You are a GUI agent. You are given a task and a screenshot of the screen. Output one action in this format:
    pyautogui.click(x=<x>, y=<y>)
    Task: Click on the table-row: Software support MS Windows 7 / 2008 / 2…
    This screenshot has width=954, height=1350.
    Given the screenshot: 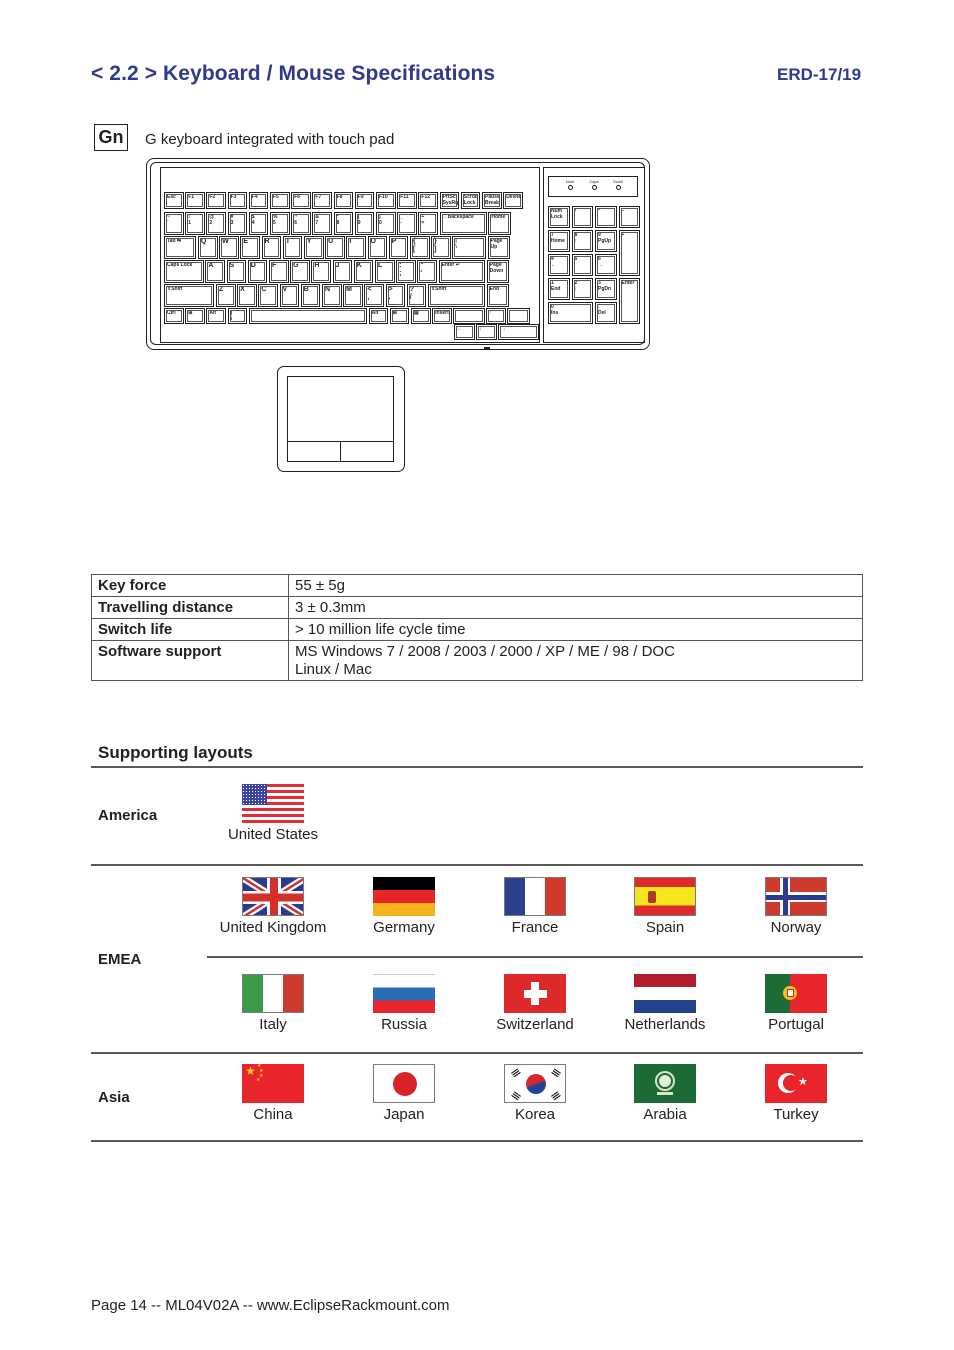 What is the action you would take?
    pyautogui.click(x=477, y=660)
    